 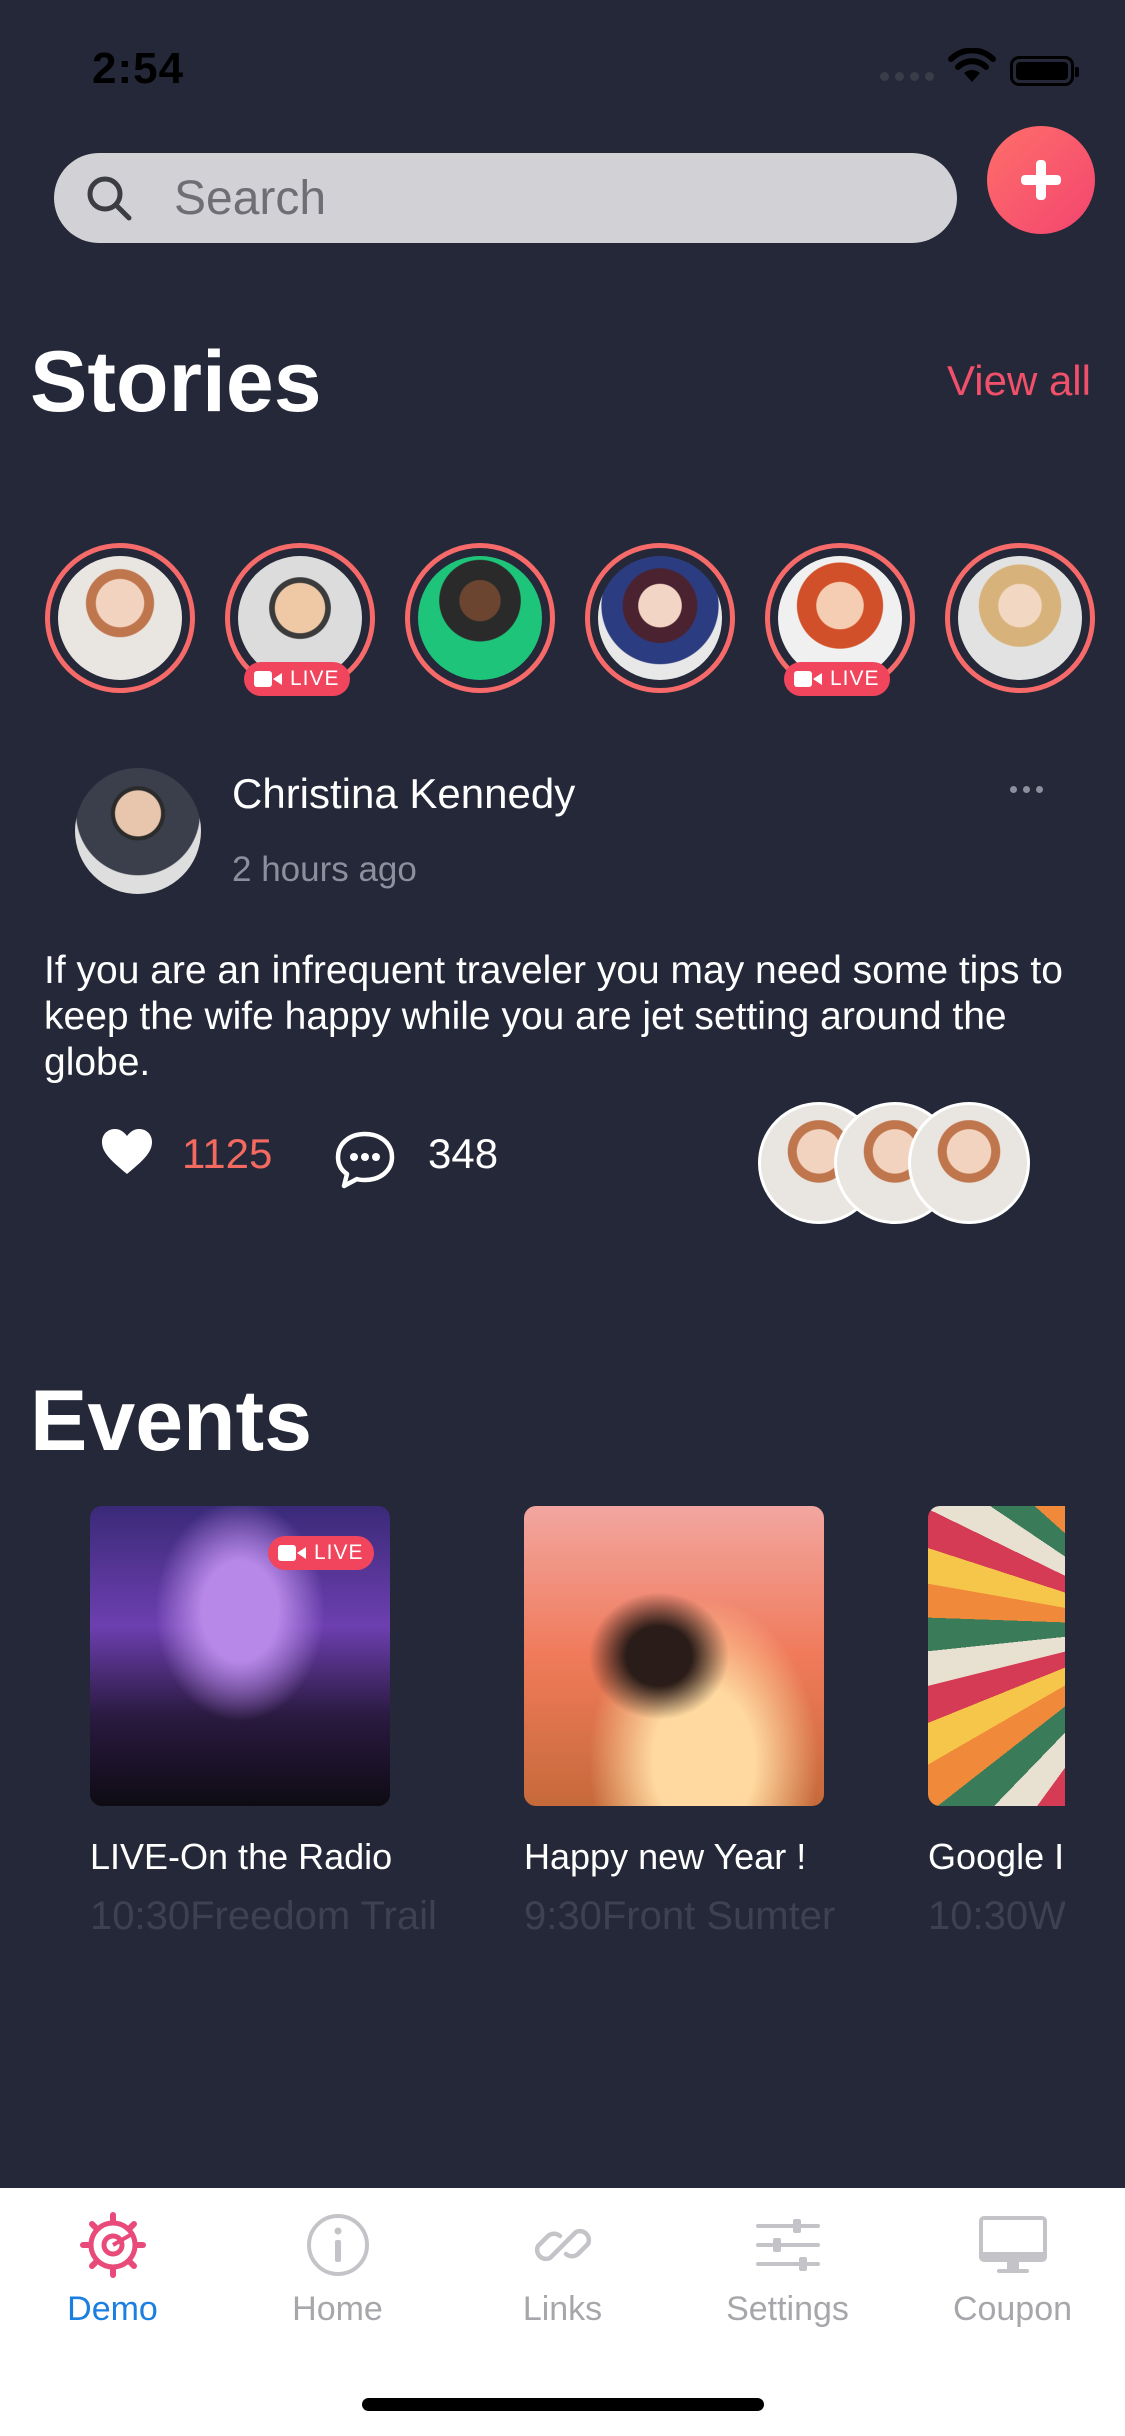 I want to click on stories-title: Stories, so click(x=176, y=382).